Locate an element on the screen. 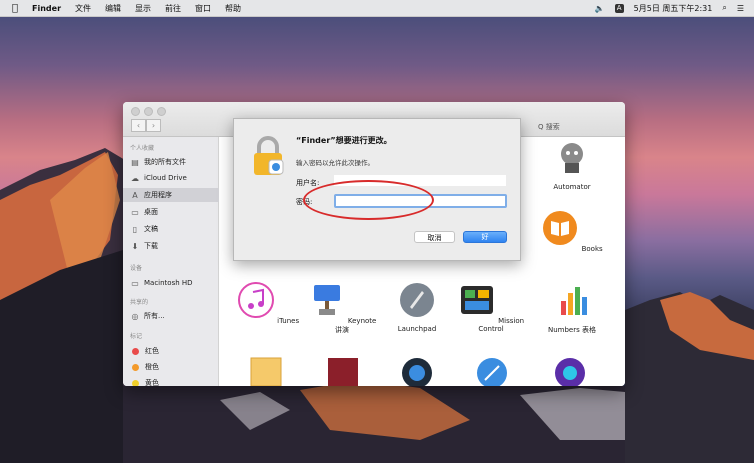 The image size is (754, 463). app-automator: Automator is located at coordinates (572, 165).